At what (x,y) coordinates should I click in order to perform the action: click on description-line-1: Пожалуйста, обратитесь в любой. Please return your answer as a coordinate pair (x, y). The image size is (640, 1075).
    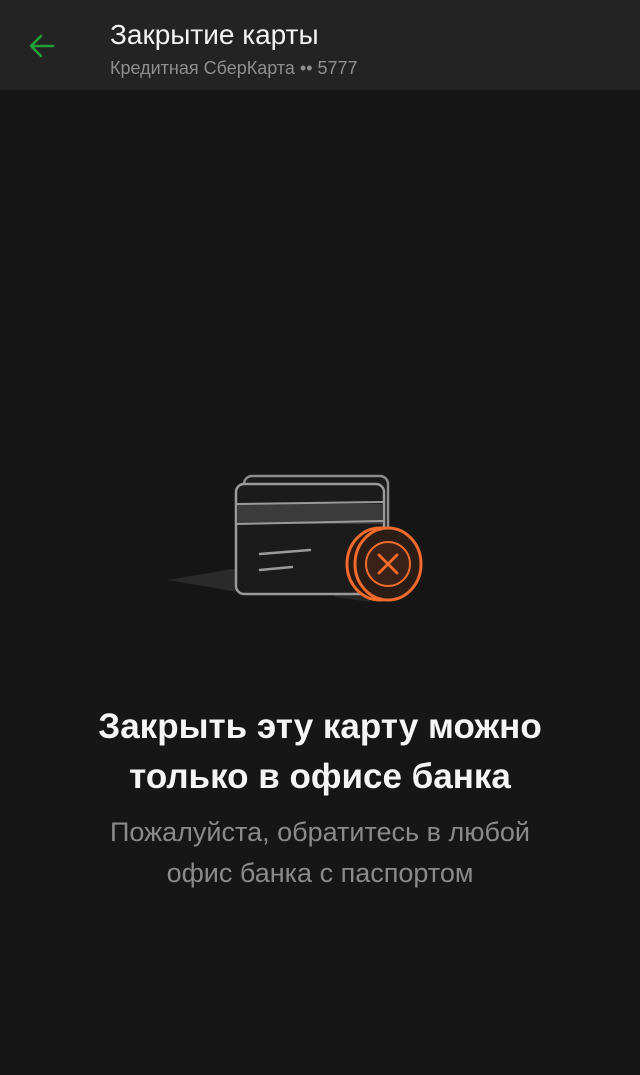
    Looking at the image, I should click on (320, 832).